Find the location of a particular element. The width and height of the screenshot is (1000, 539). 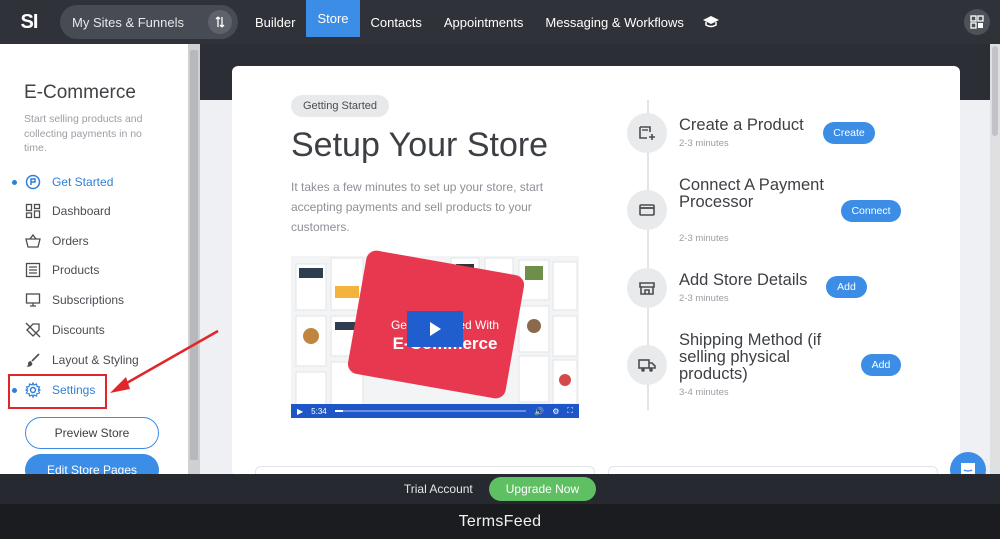

video-progress-bar is located at coordinates (430, 411).